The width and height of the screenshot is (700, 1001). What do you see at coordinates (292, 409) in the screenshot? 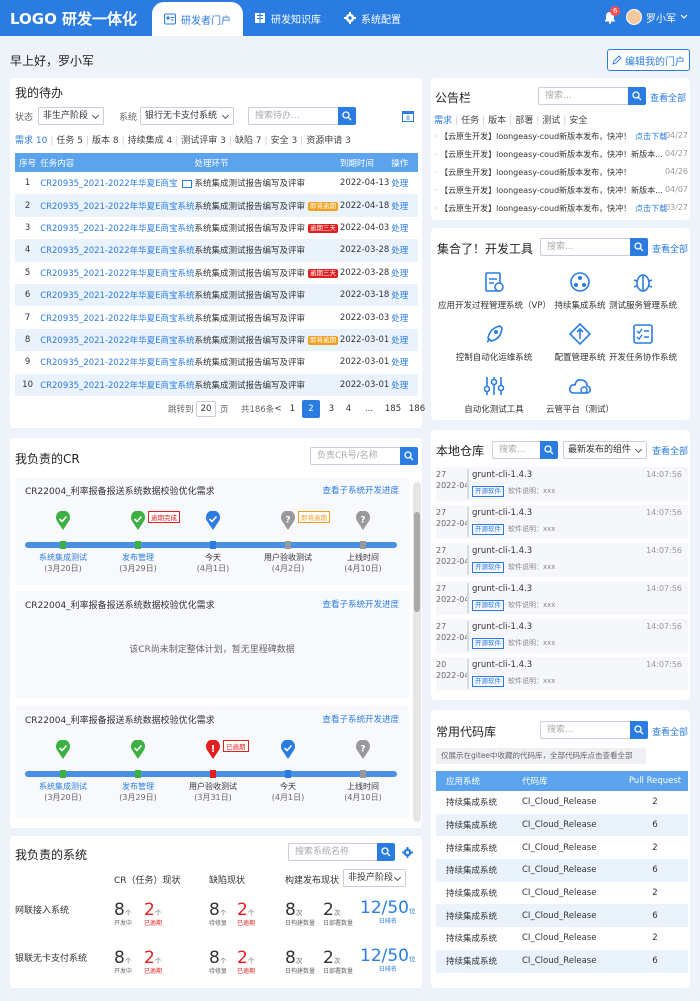
I see `page-item: 1` at bounding box center [292, 409].